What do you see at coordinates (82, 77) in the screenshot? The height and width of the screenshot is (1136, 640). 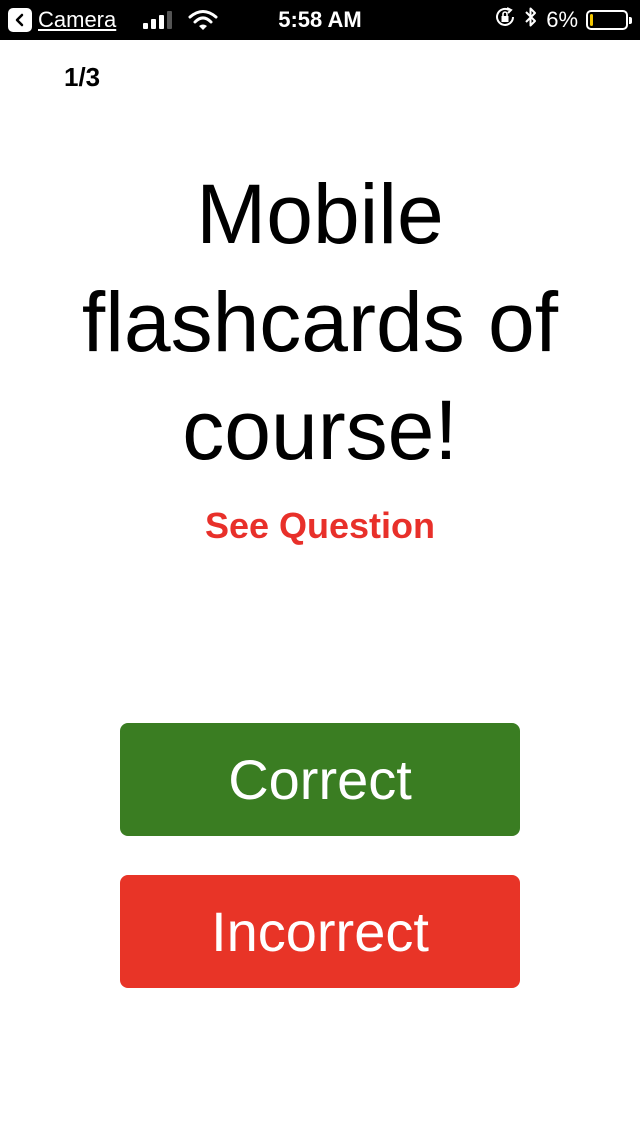 I see `card-counter: 1/3` at bounding box center [82, 77].